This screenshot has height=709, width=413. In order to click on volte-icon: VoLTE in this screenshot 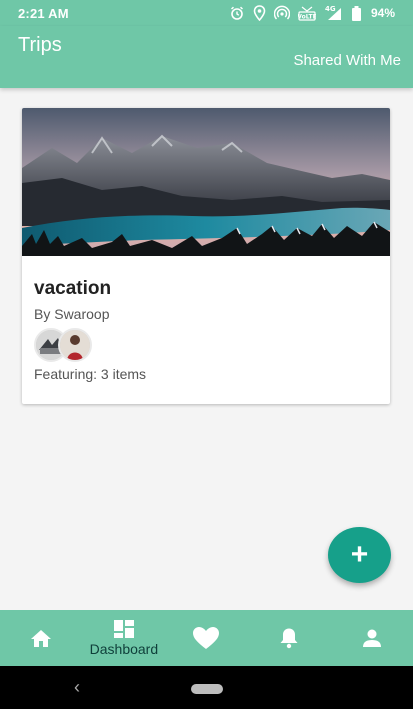, I will do `click(307, 13)`.